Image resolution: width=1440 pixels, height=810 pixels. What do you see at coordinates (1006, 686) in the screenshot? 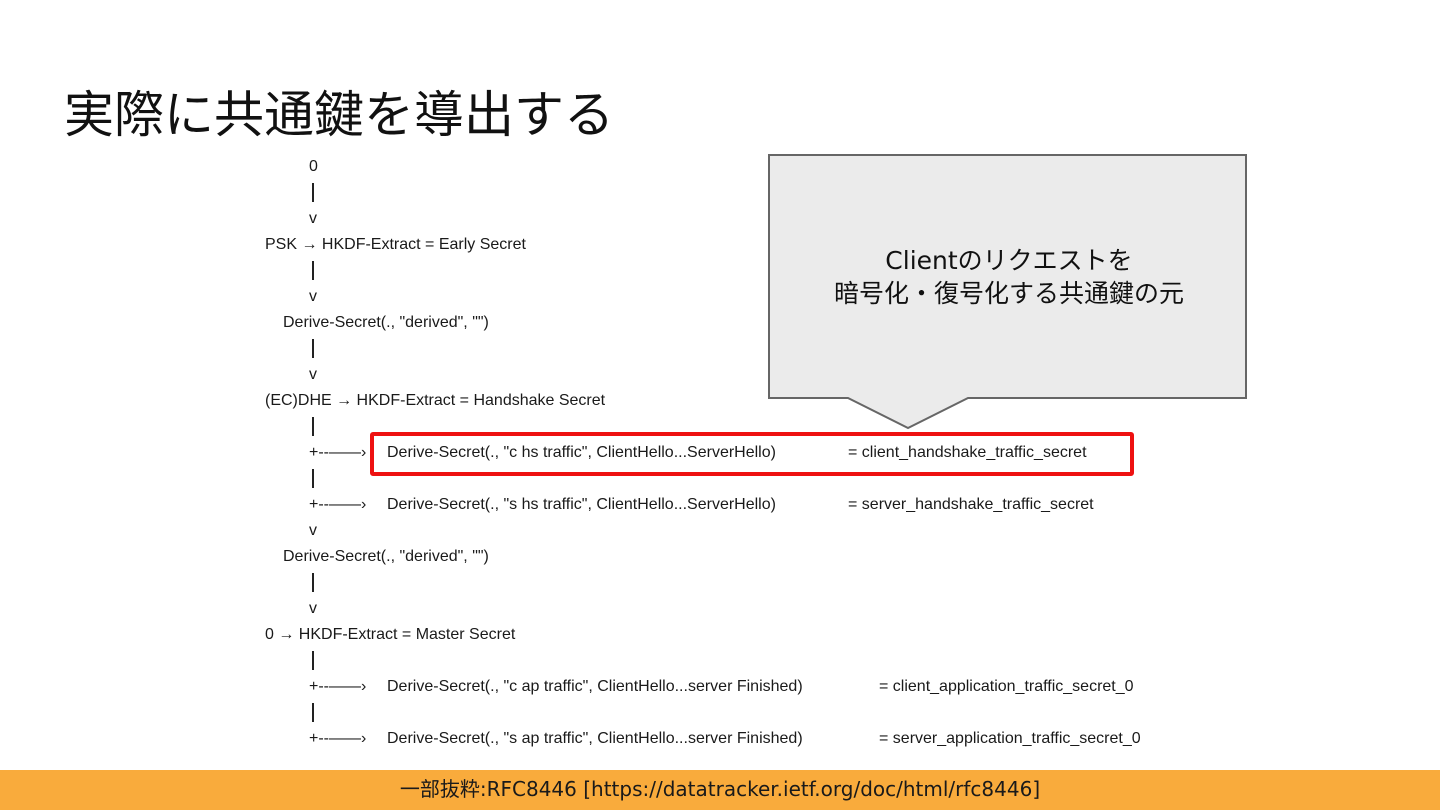
I see `c-ap-result: = client_application_traffic_secret_0` at bounding box center [1006, 686].